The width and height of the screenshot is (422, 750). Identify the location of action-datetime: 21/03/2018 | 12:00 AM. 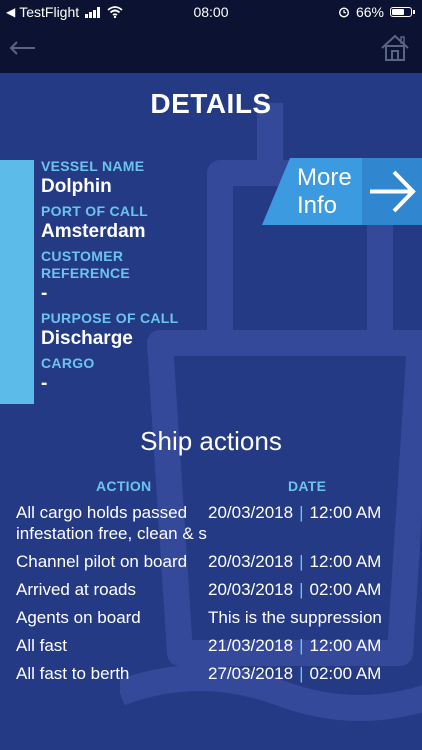
(315, 645).